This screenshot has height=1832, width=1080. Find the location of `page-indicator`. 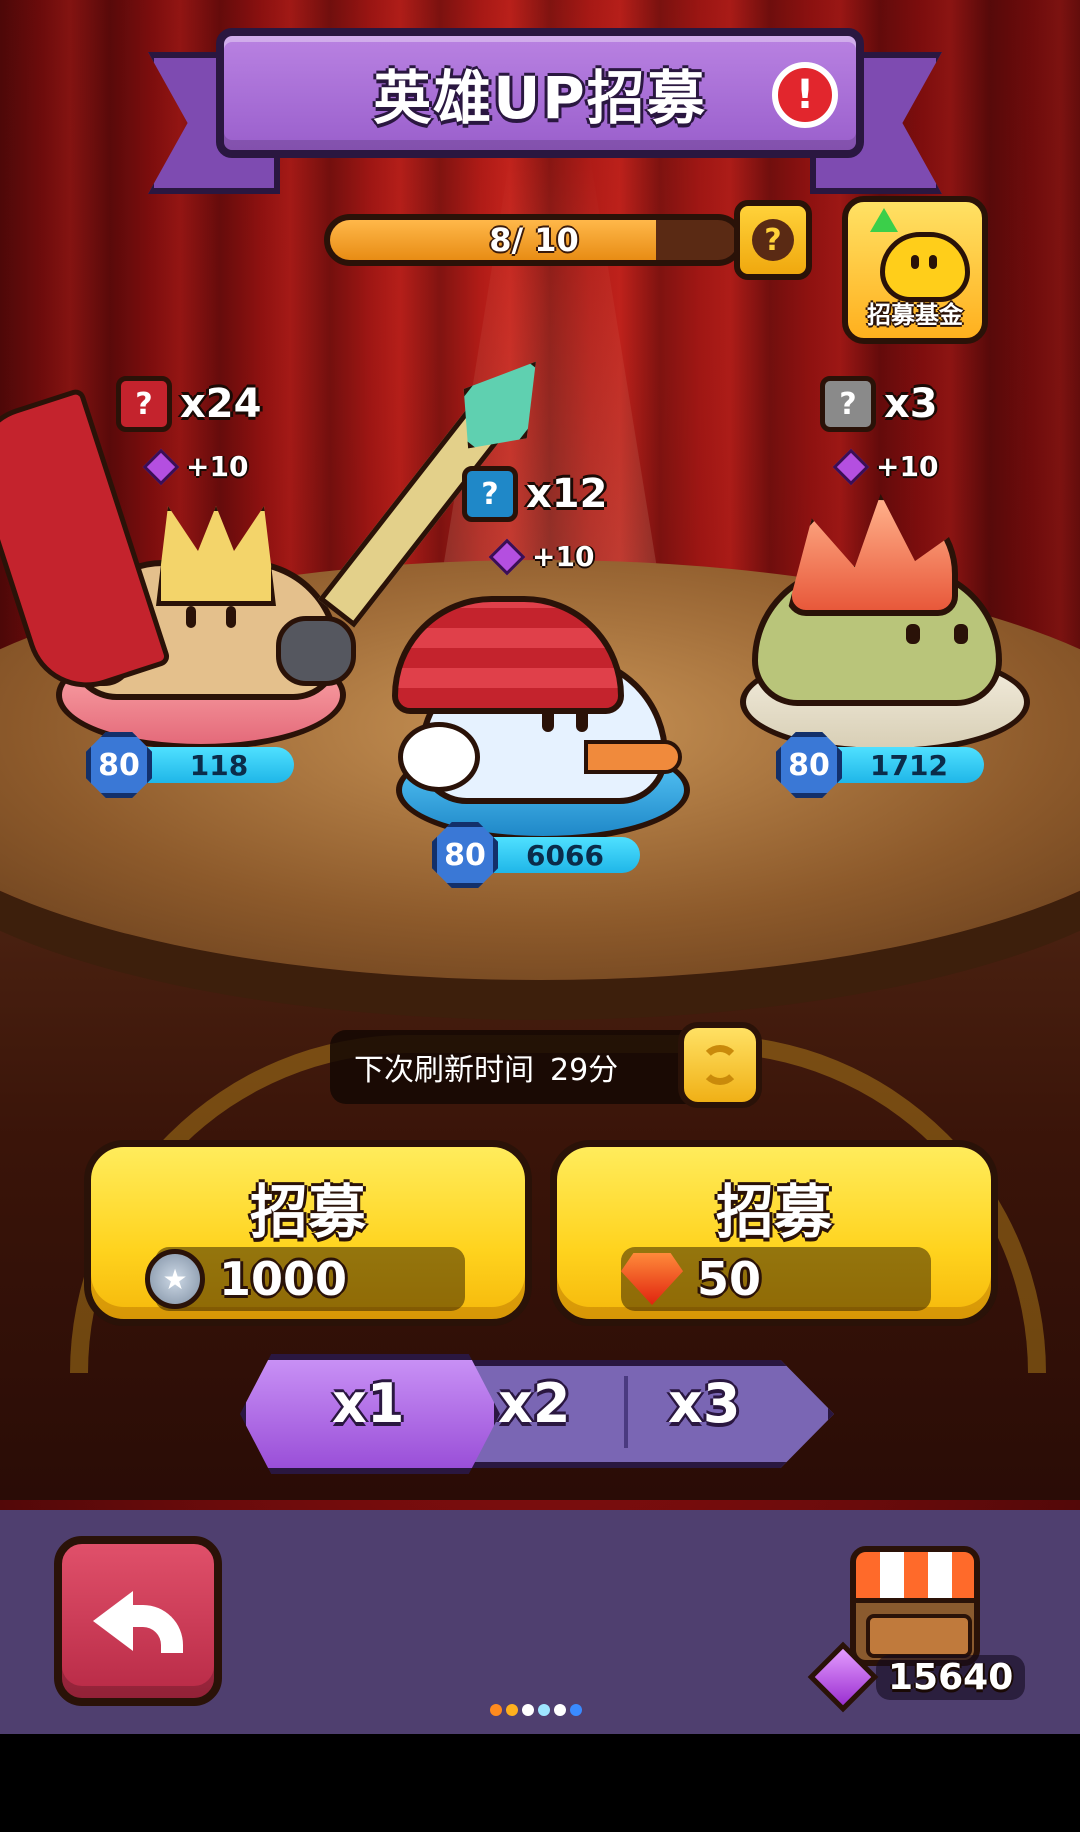

page-indicator is located at coordinates (538, 1710).